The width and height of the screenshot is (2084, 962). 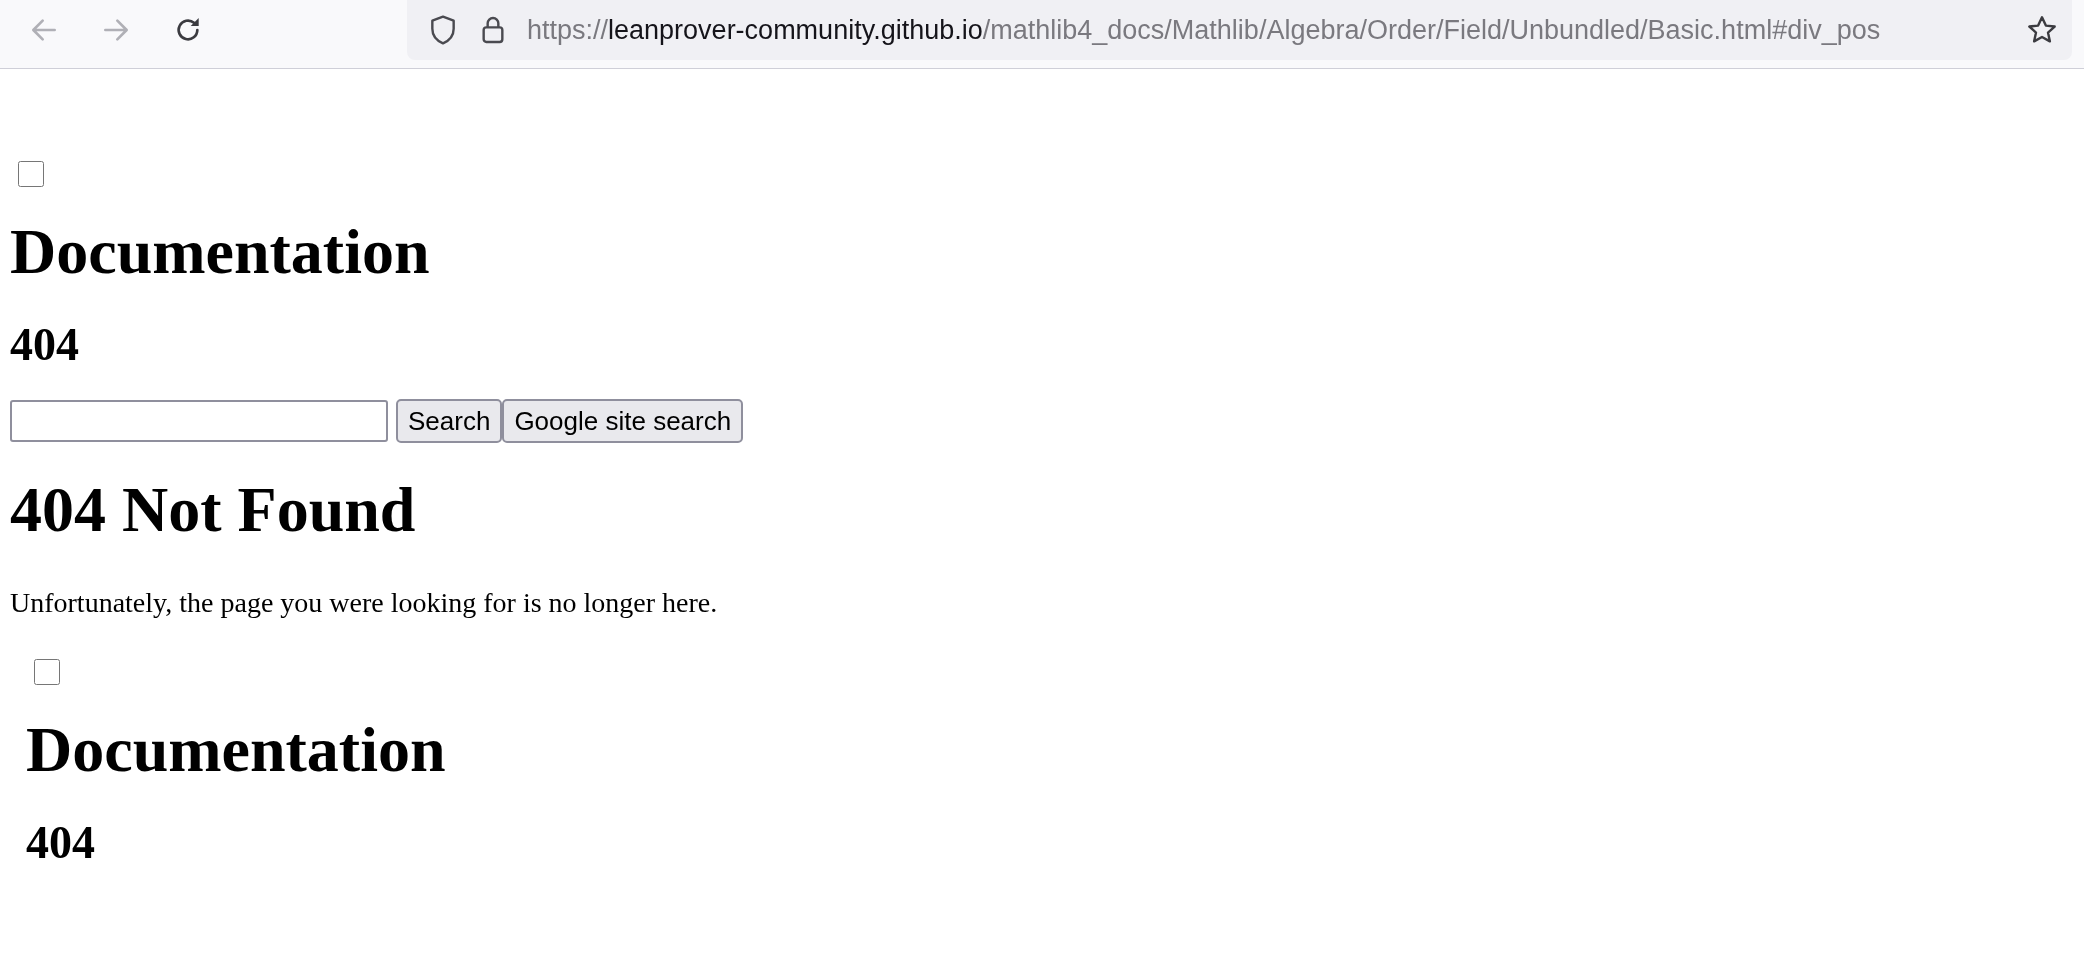 I want to click on error-message: Unfortunately, the page you were looking for is no longer here., so click(x=364, y=603).